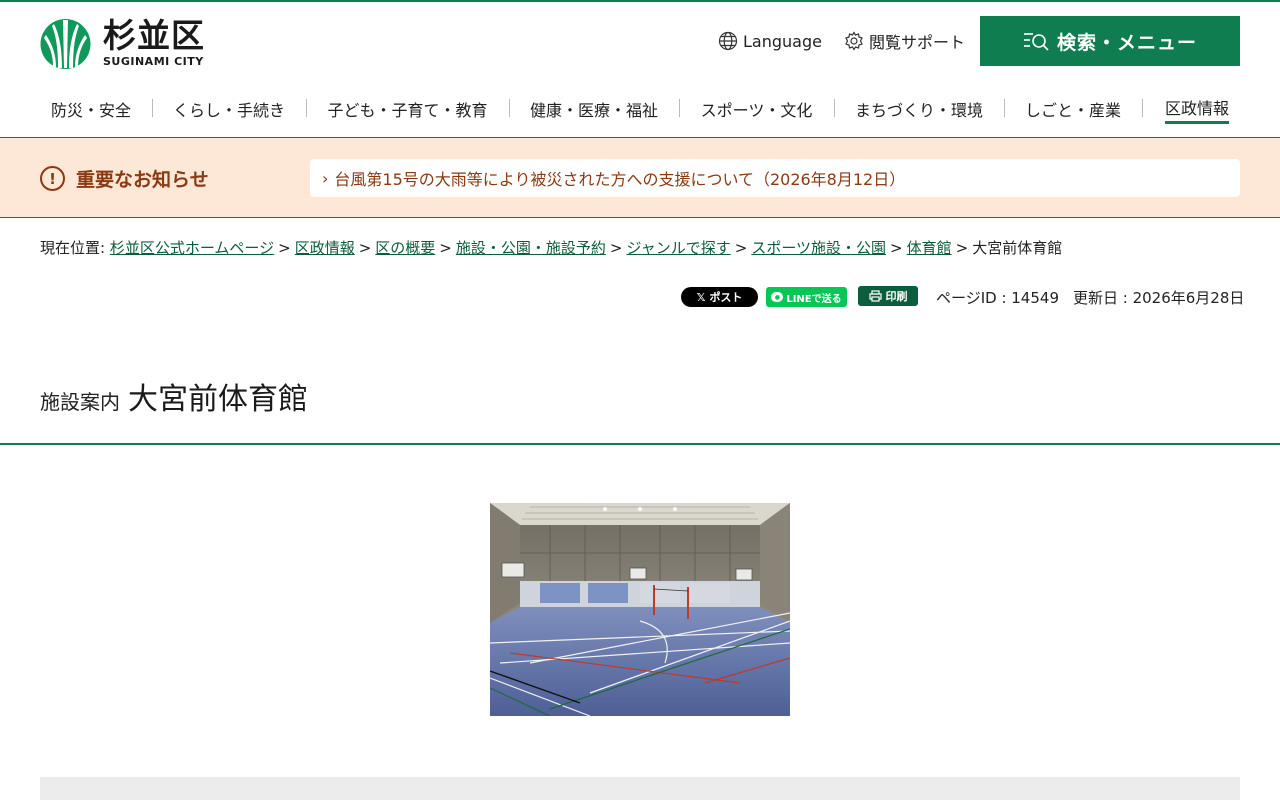 Image resolution: width=1280 pixels, height=800 pixels. What do you see at coordinates (142, 180) in the screenshot?
I see `notice-title: 重要なお知らせ` at bounding box center [142, 180].